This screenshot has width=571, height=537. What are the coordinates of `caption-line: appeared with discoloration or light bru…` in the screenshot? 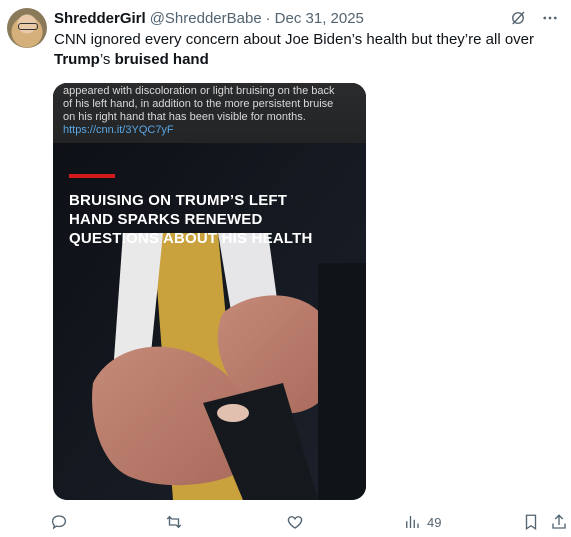 It's located at (199, 91).